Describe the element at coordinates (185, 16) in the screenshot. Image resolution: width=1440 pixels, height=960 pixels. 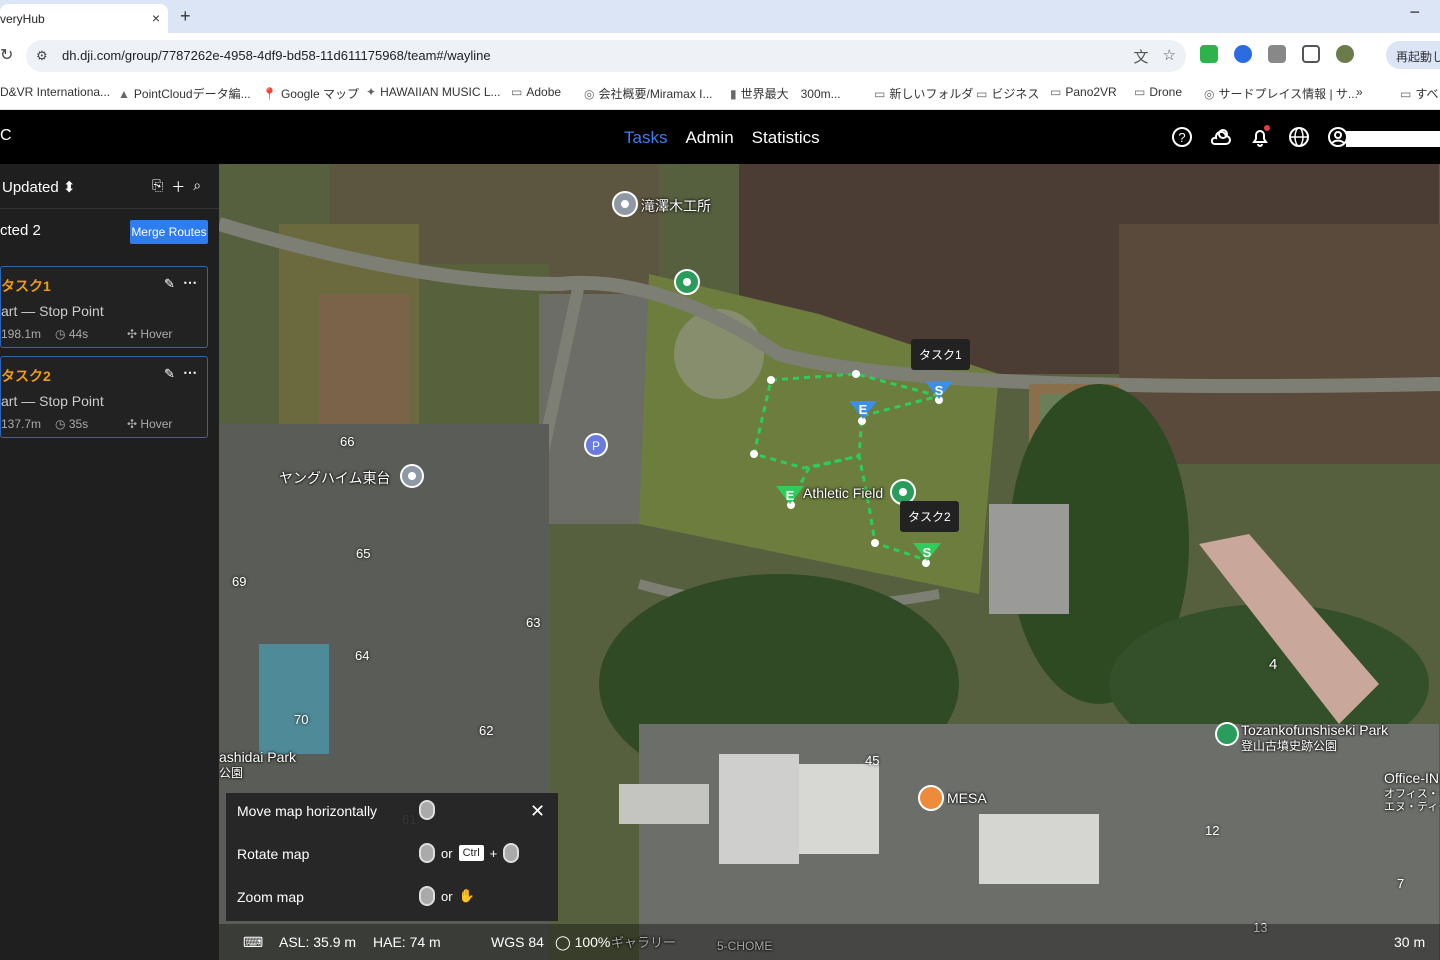
I see `new-tab-button: +` at that location.